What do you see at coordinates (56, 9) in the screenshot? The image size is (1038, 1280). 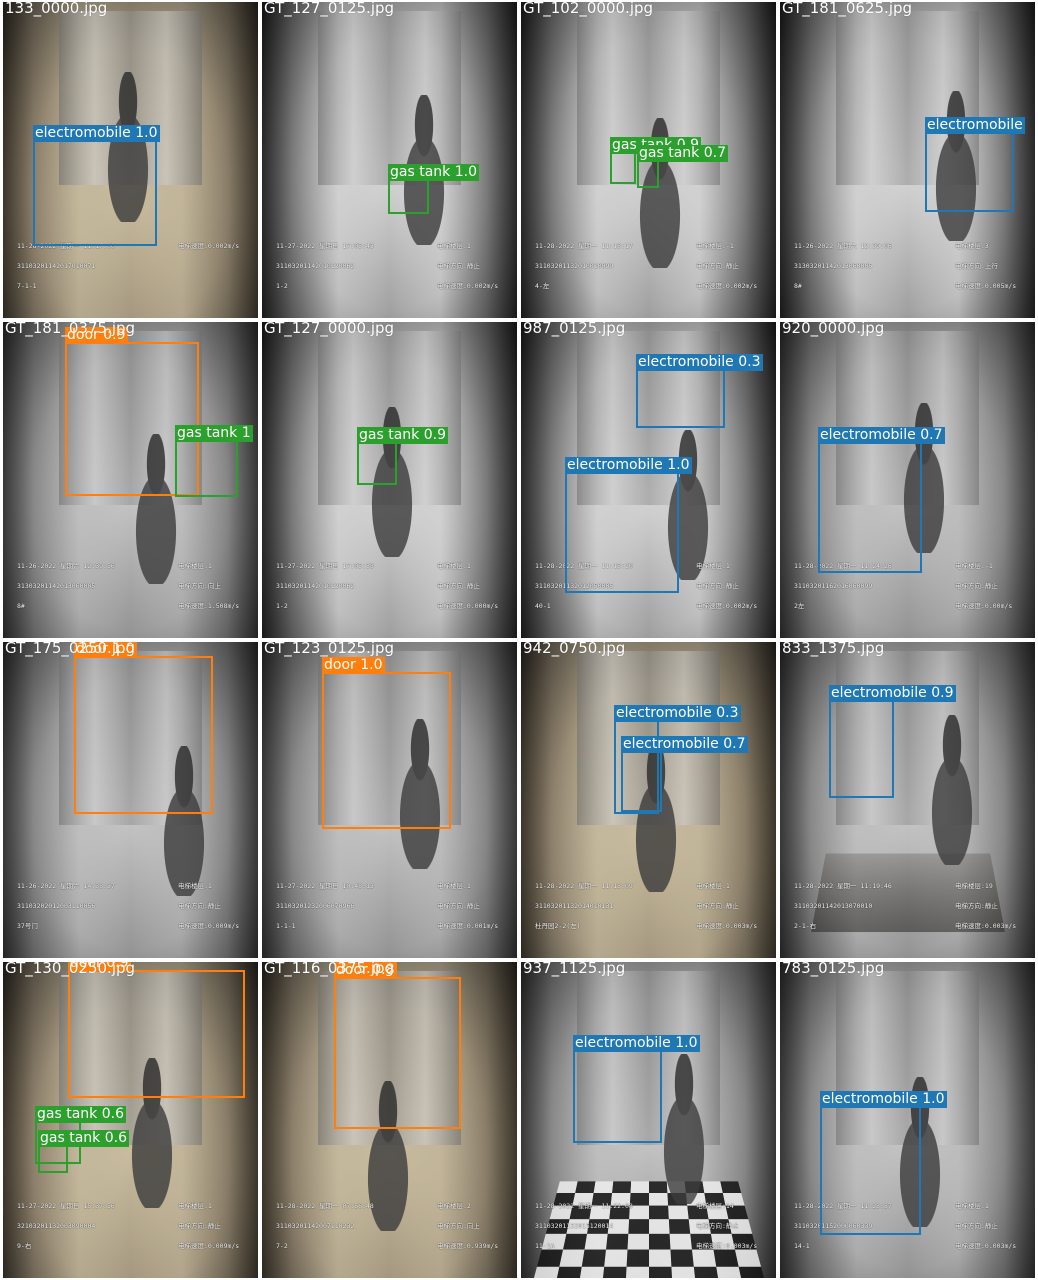 I see `image-filename-caption: 133_0000.jpg` at bounding box center [56, 9].